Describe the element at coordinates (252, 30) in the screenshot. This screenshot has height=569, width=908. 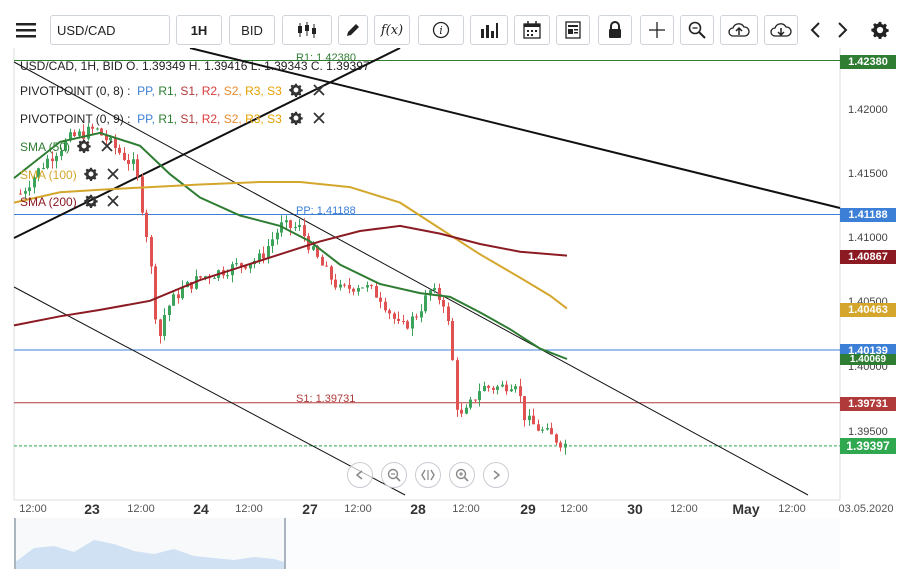
I see `price-type-button: BID` at that location.